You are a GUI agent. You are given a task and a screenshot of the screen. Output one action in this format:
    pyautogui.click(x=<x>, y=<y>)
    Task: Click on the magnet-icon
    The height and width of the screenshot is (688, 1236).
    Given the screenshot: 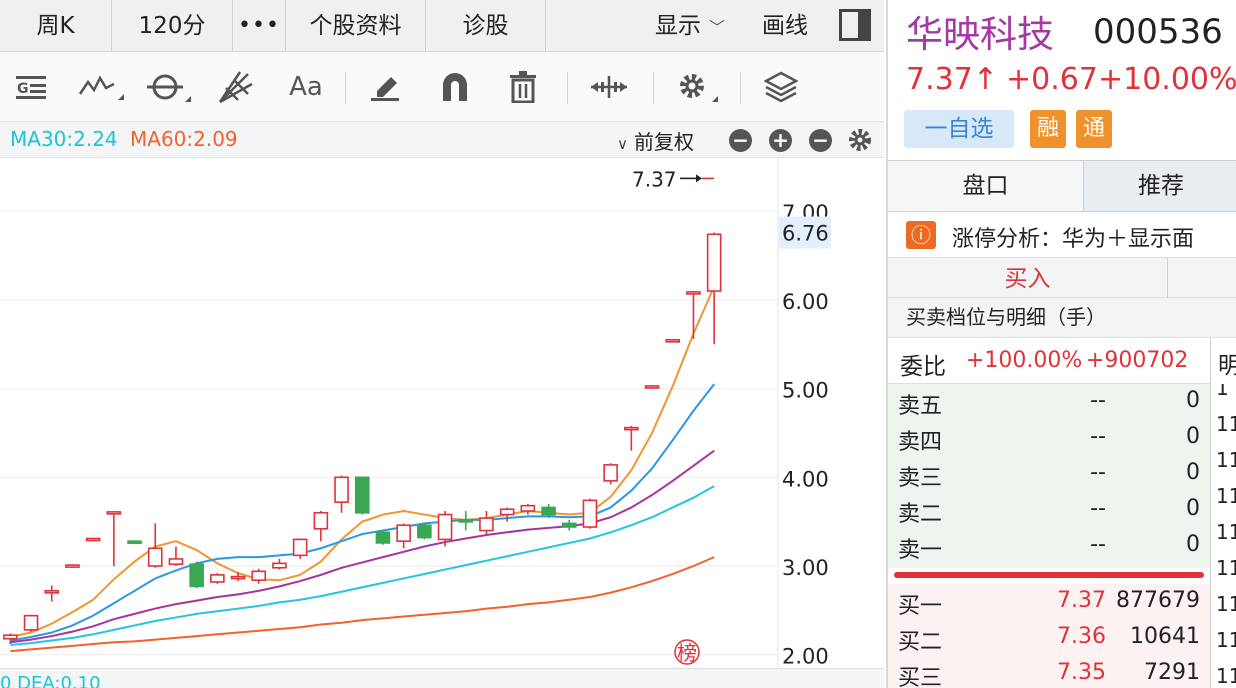 What is the action you would take?
    pyautogui.click(x=455, y=87)
    